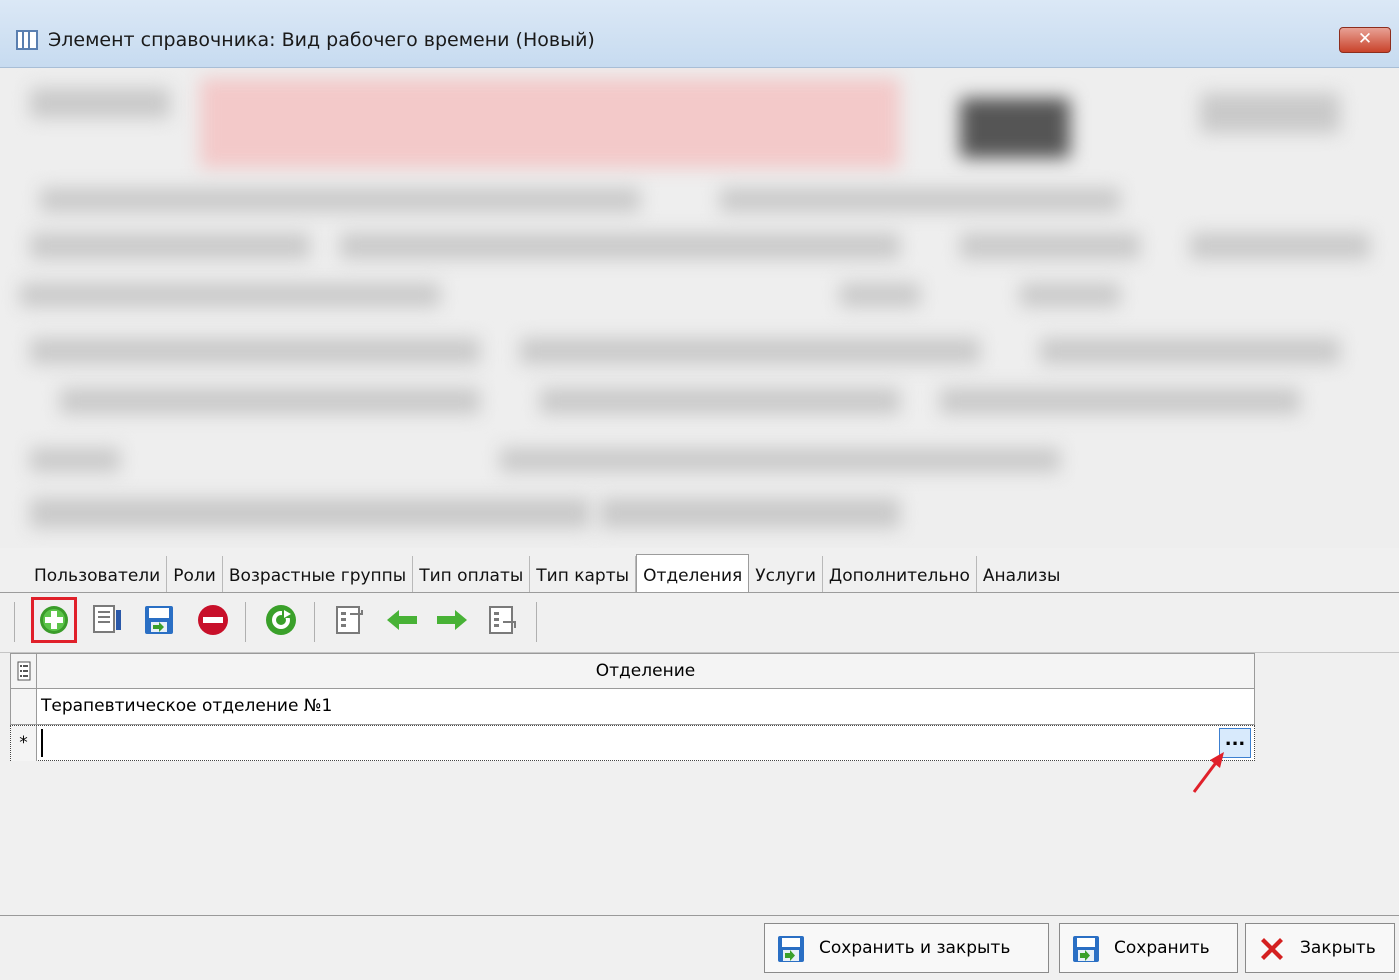 Image resolution: width=1399 pixels, height=980 pixels. I want to click on move-in-button, so click(350, 620).